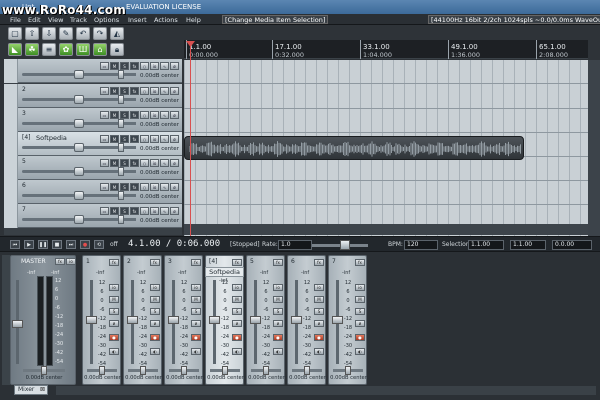 This screenshot has height=400, width=600. Describe the element at coordinates (71, 261) in the screenshot. I see `master-io-button: io` at that location.